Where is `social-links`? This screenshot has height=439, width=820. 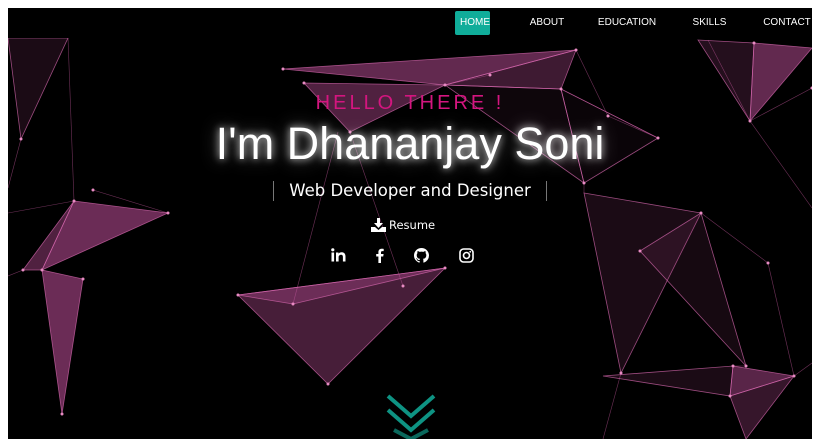
social-links is located at coordinates (410, 256).